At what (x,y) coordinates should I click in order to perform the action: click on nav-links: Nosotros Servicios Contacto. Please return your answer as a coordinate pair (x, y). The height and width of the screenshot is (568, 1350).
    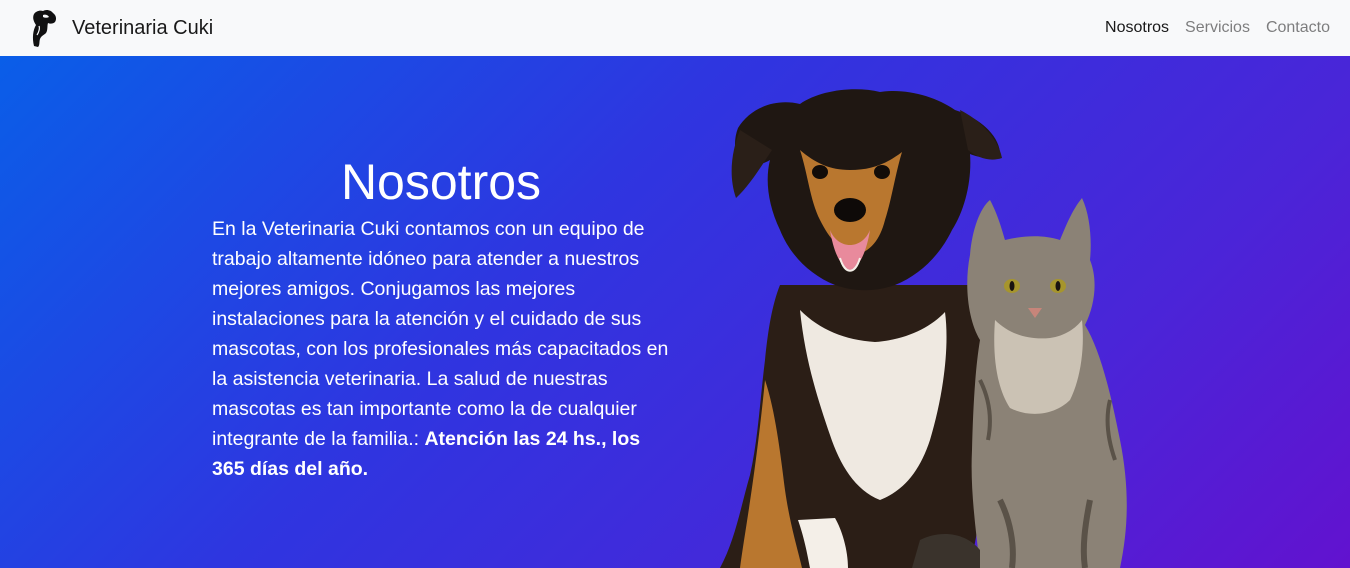
    Looking at the image, I should click on (1209, 28).